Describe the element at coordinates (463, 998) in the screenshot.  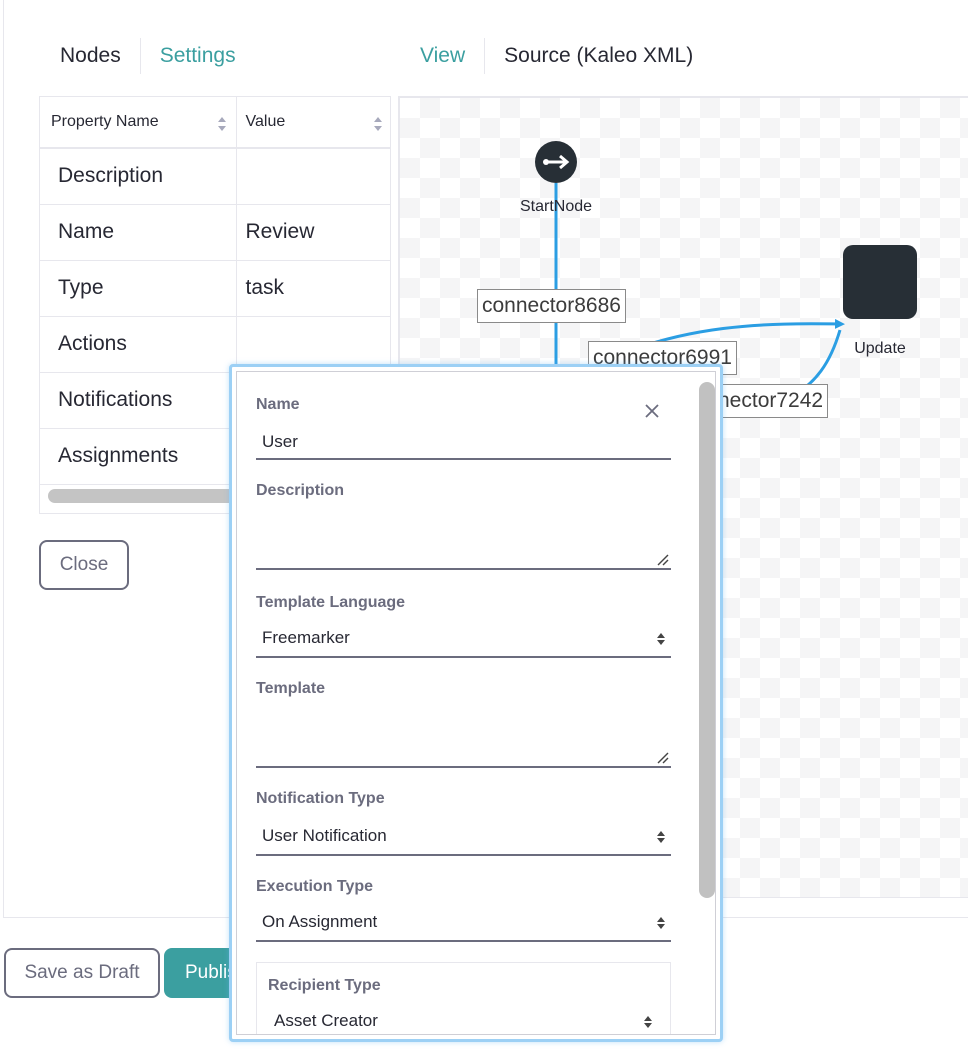
I see `recipient-section: Recipient Type Asset Creator` at that location.